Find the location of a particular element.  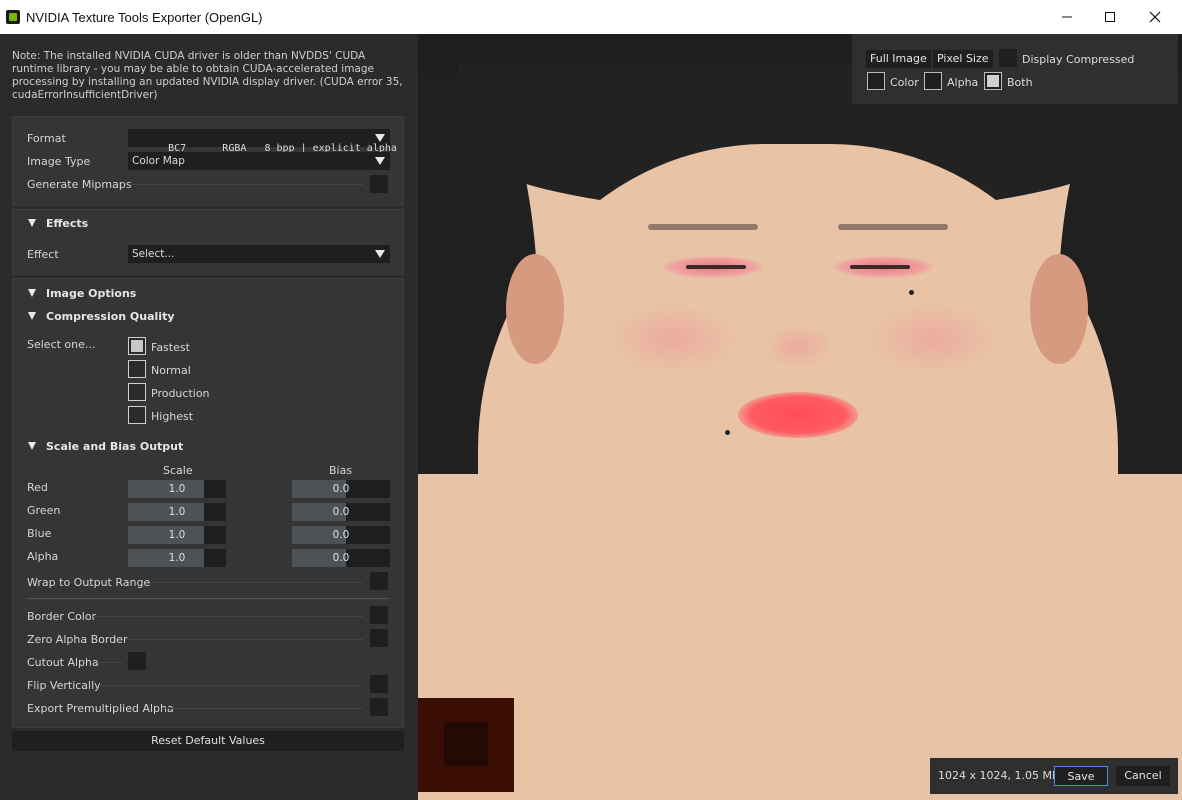

texture-lips is located at coordinates (798, 415).